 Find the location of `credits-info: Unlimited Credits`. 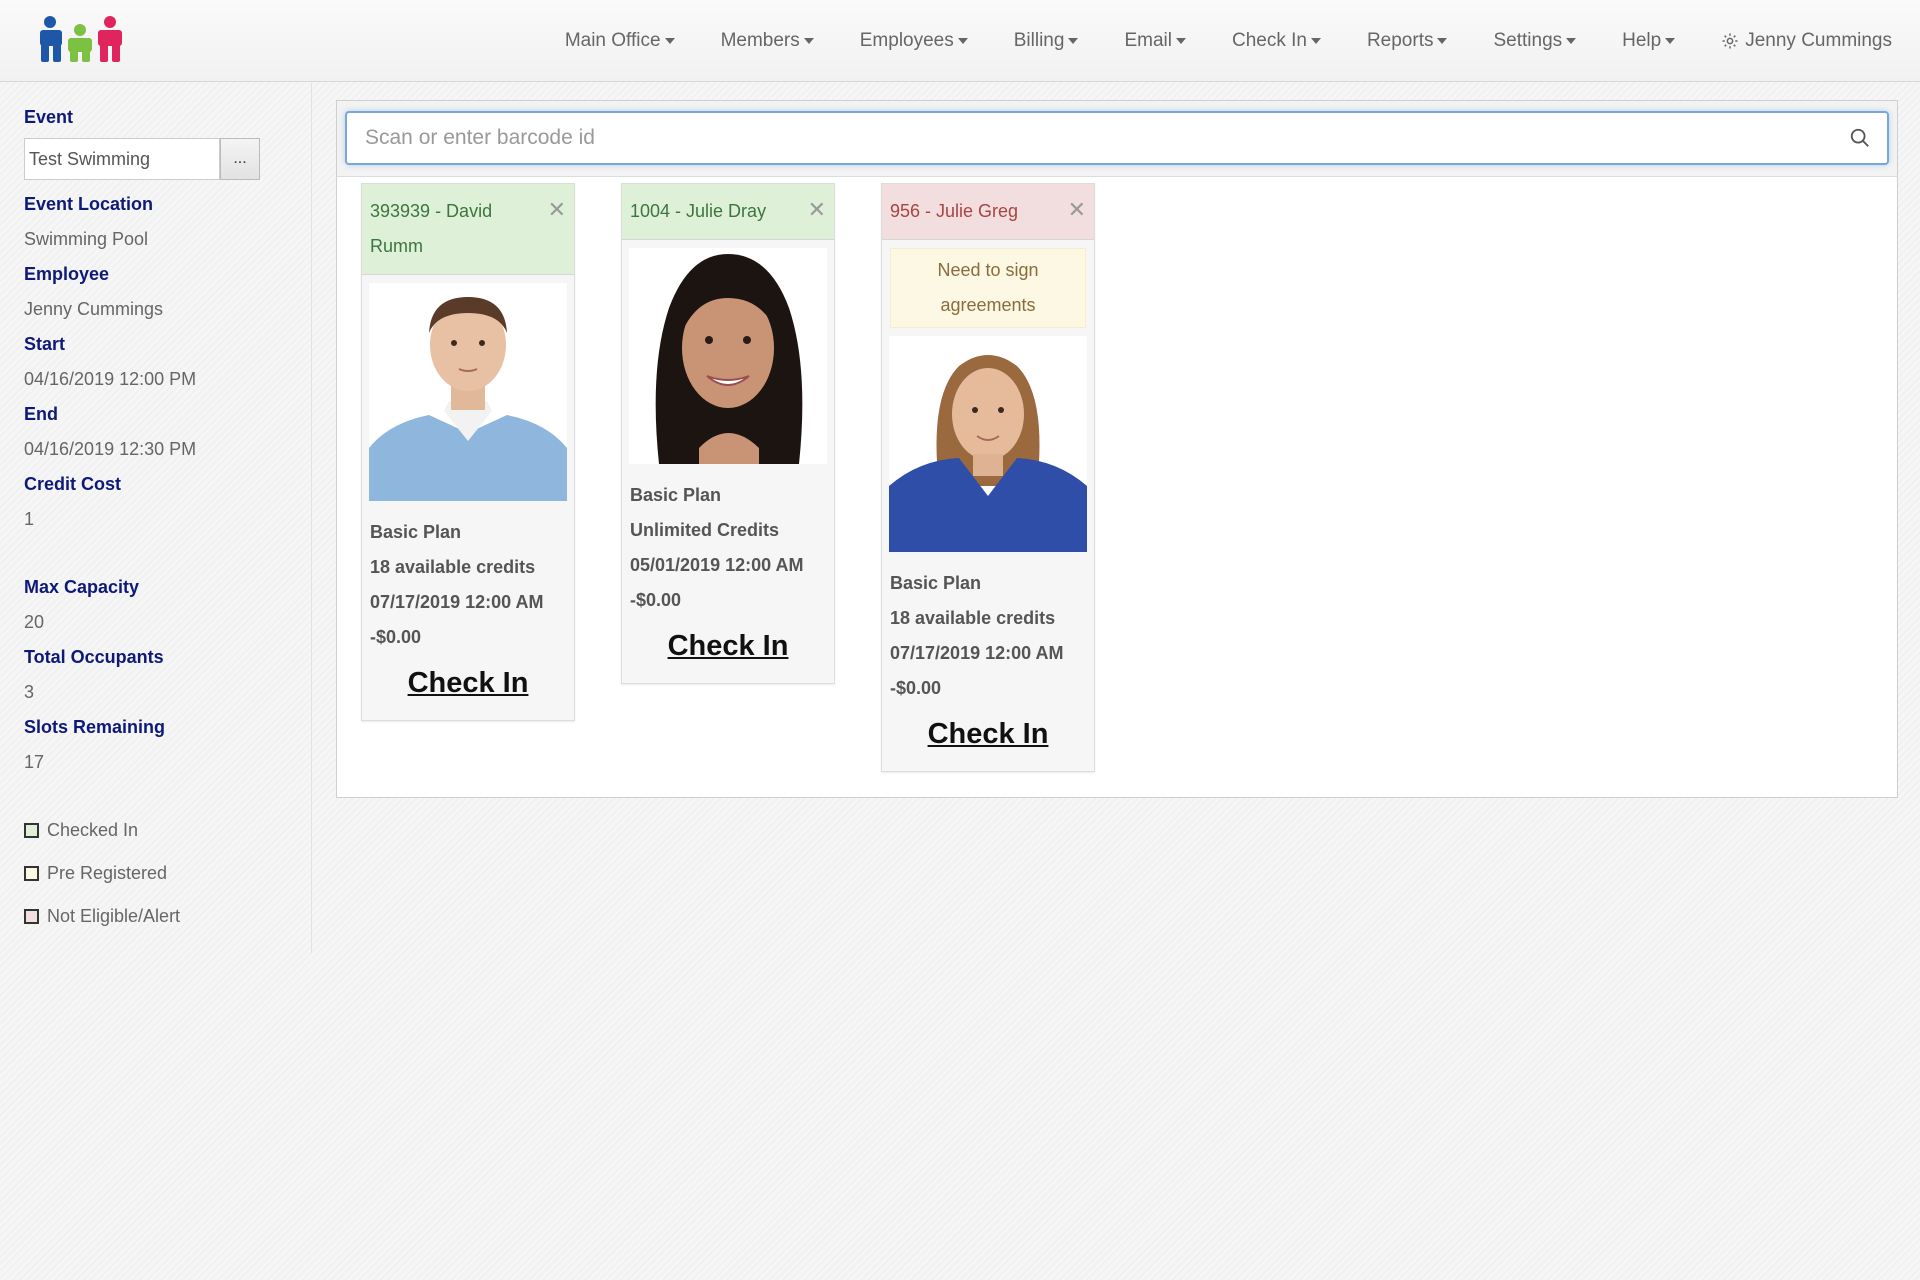

credits-info: Unlimited Credits is located at coordinates (705, 530).